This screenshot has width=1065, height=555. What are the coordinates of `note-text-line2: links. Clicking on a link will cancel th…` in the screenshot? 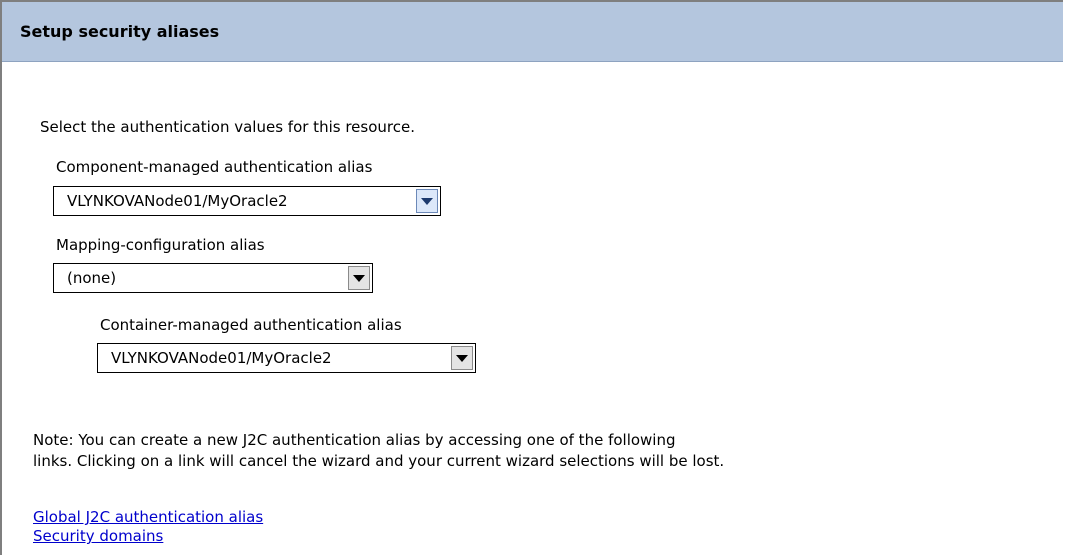 It's located at (379, 461).